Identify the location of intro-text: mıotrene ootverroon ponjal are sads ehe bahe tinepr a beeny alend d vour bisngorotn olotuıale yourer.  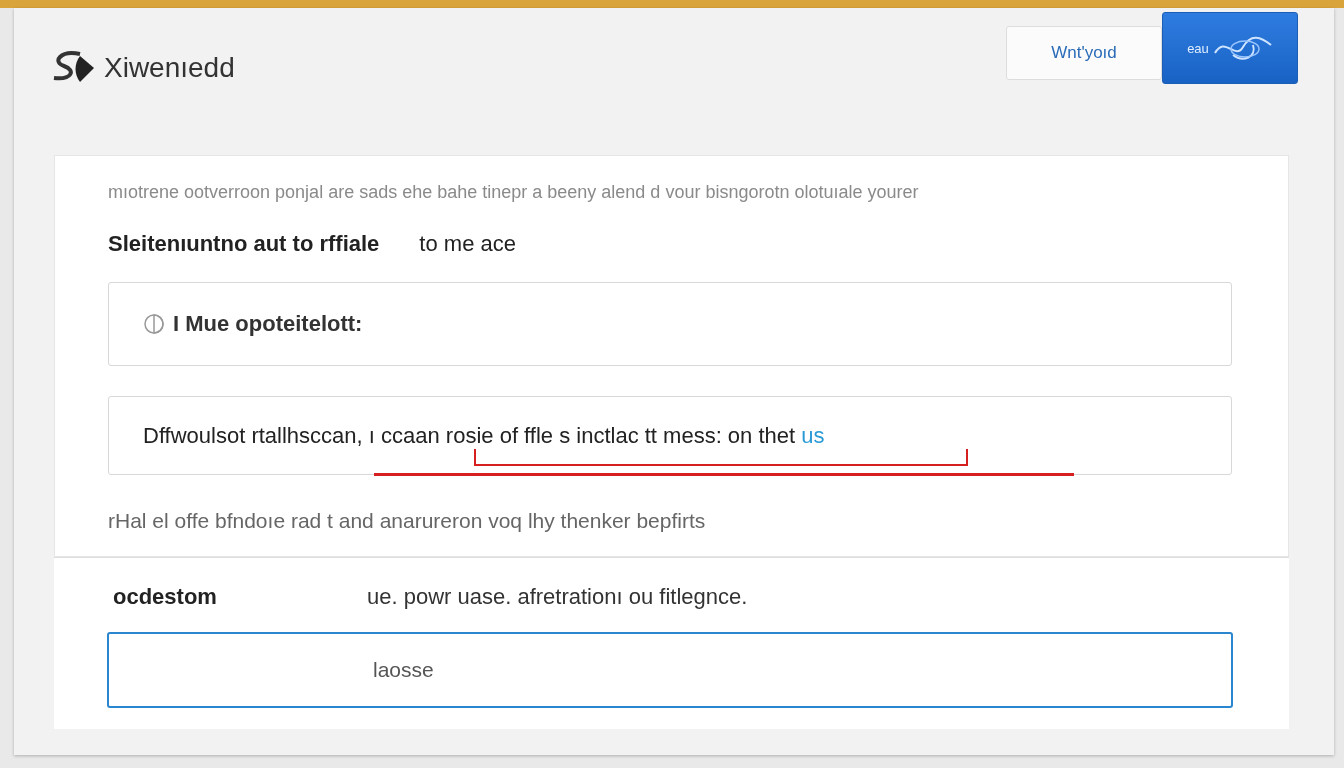
(514, 192).